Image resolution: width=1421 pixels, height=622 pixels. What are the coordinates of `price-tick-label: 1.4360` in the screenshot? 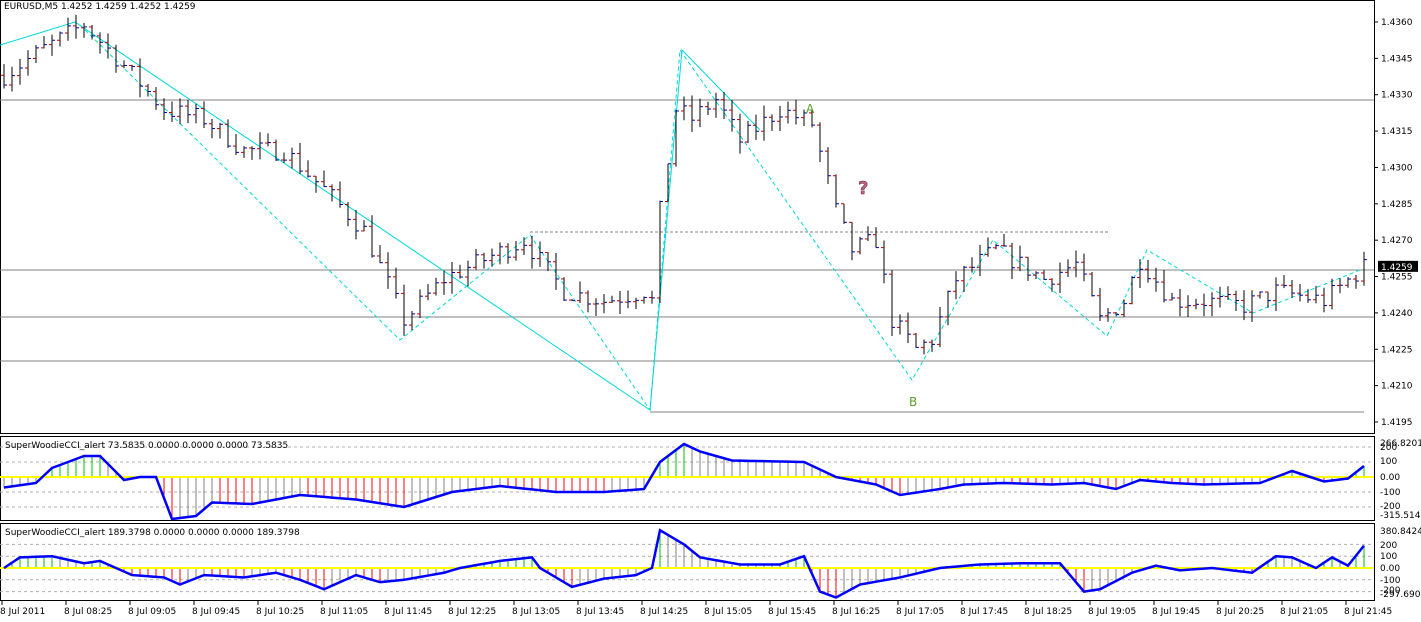 It's located at (1397, 23).